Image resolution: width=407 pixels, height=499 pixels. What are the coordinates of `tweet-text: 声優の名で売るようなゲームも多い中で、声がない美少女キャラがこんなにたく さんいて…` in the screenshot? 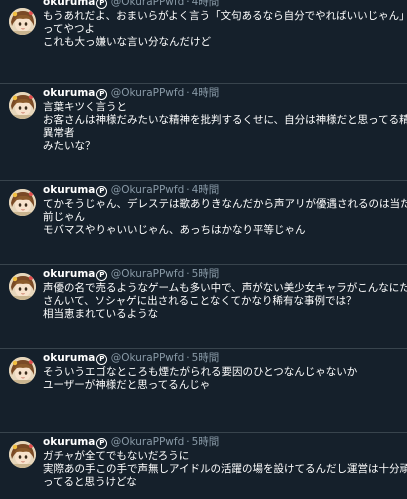 It's located at (225, 301).